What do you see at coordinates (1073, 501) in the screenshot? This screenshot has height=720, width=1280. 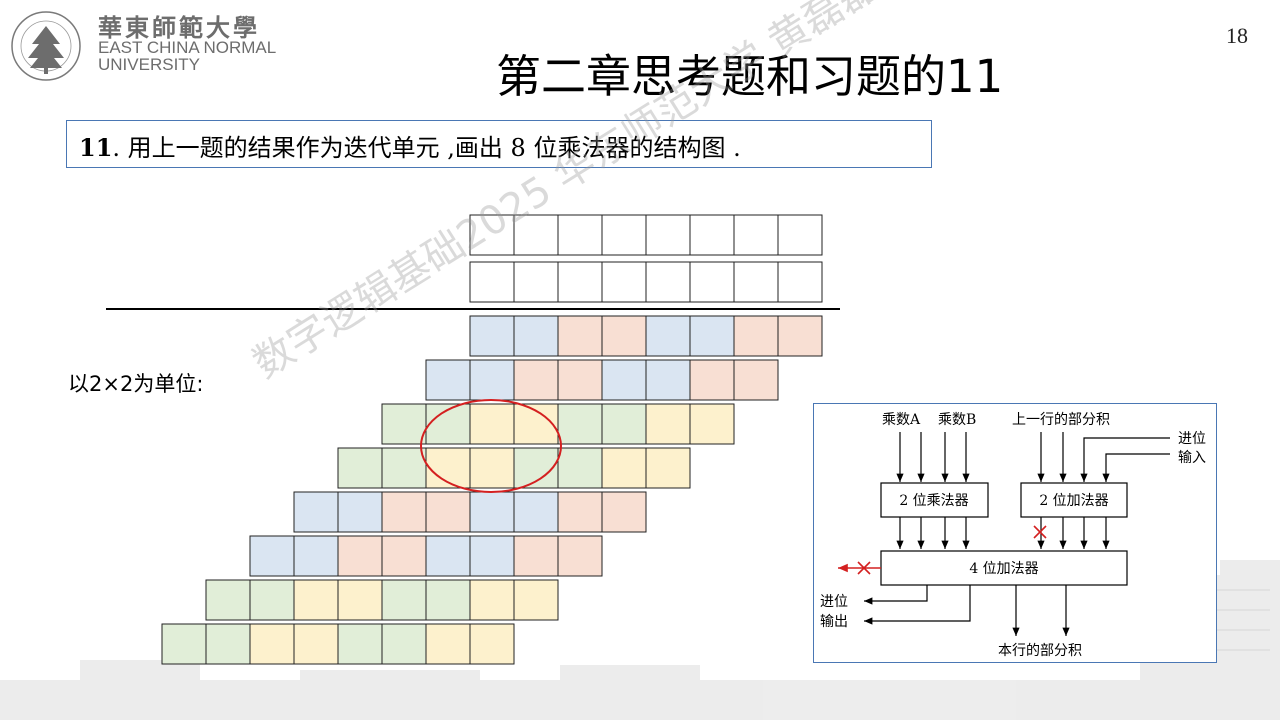 I see `two-bit-adder-label: 2 位加法器` at bounding box center [1073, 501].